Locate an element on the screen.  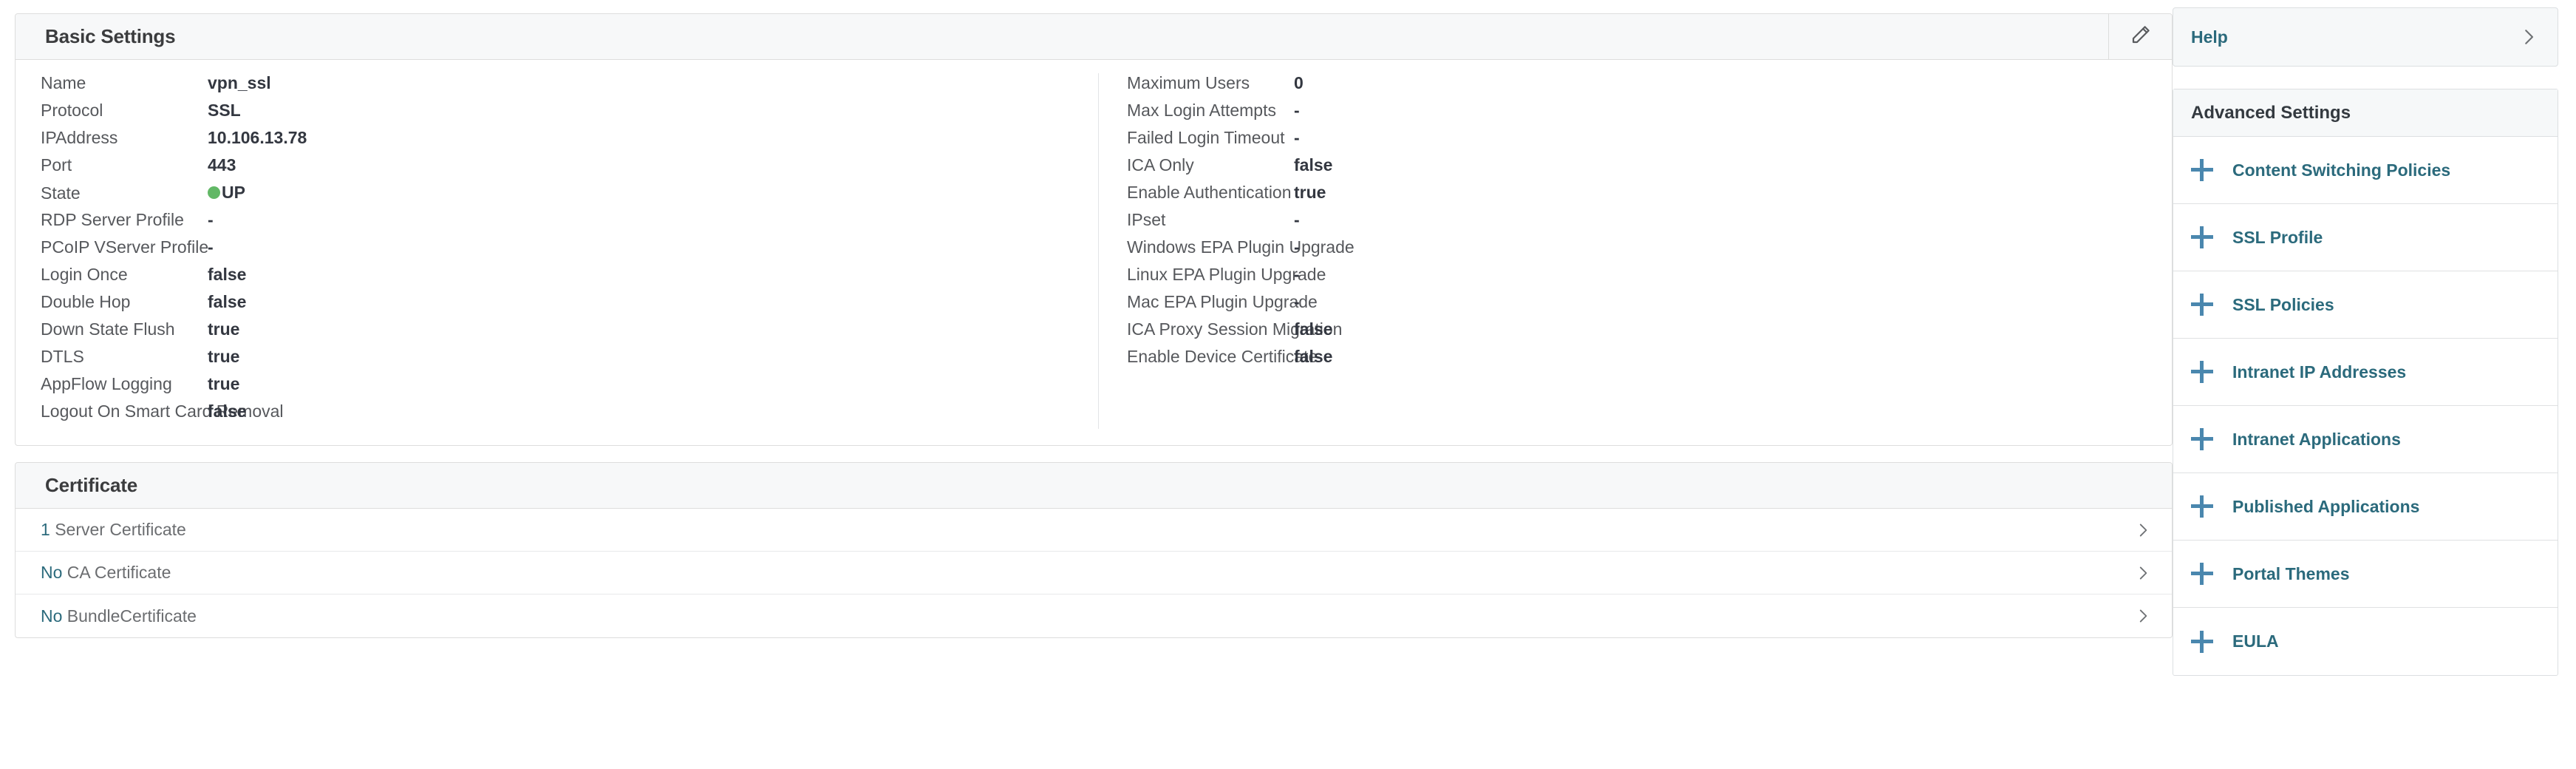
detail-row: Failed Login Timeout - is located at coordinates (1630, 141).